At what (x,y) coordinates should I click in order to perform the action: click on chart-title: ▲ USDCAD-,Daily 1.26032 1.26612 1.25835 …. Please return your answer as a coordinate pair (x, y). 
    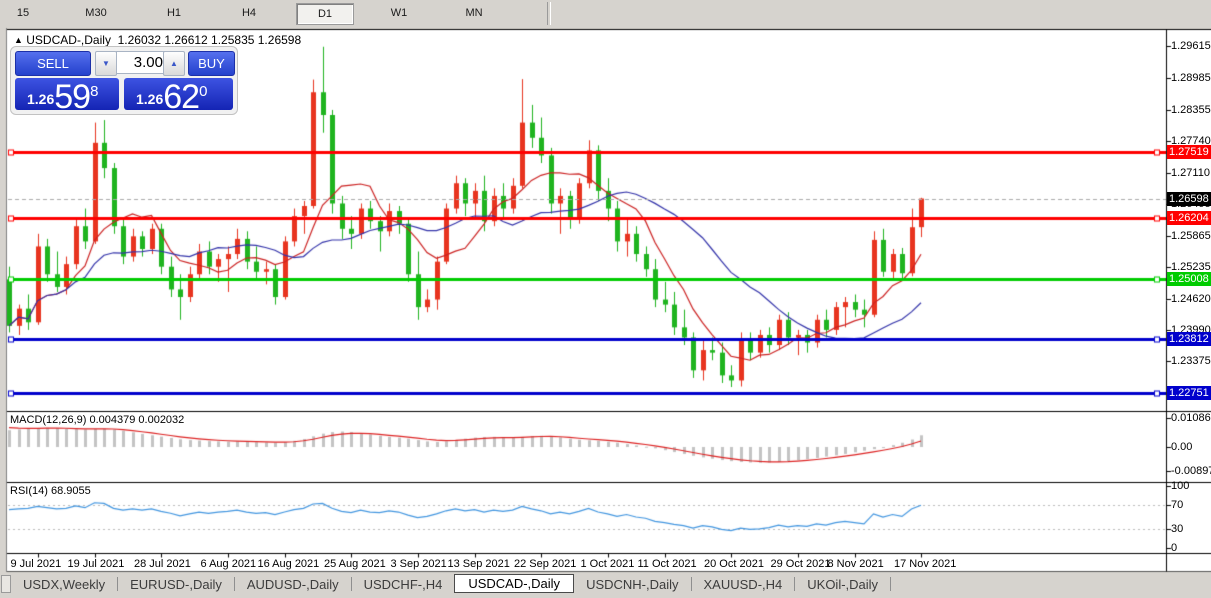
    Looking at the image, I should click on (157, 40).